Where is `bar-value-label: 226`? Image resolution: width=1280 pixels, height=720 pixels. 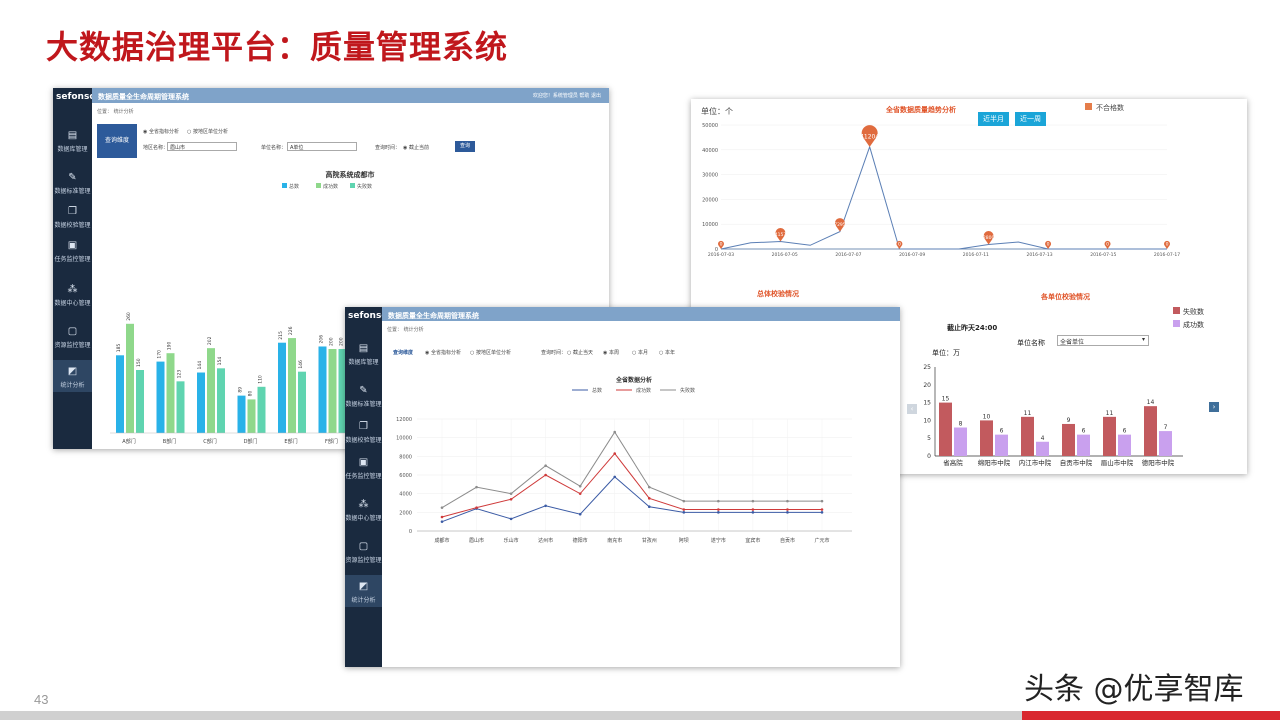
bar-value-label: 226 is located at coordinates (291, 330).